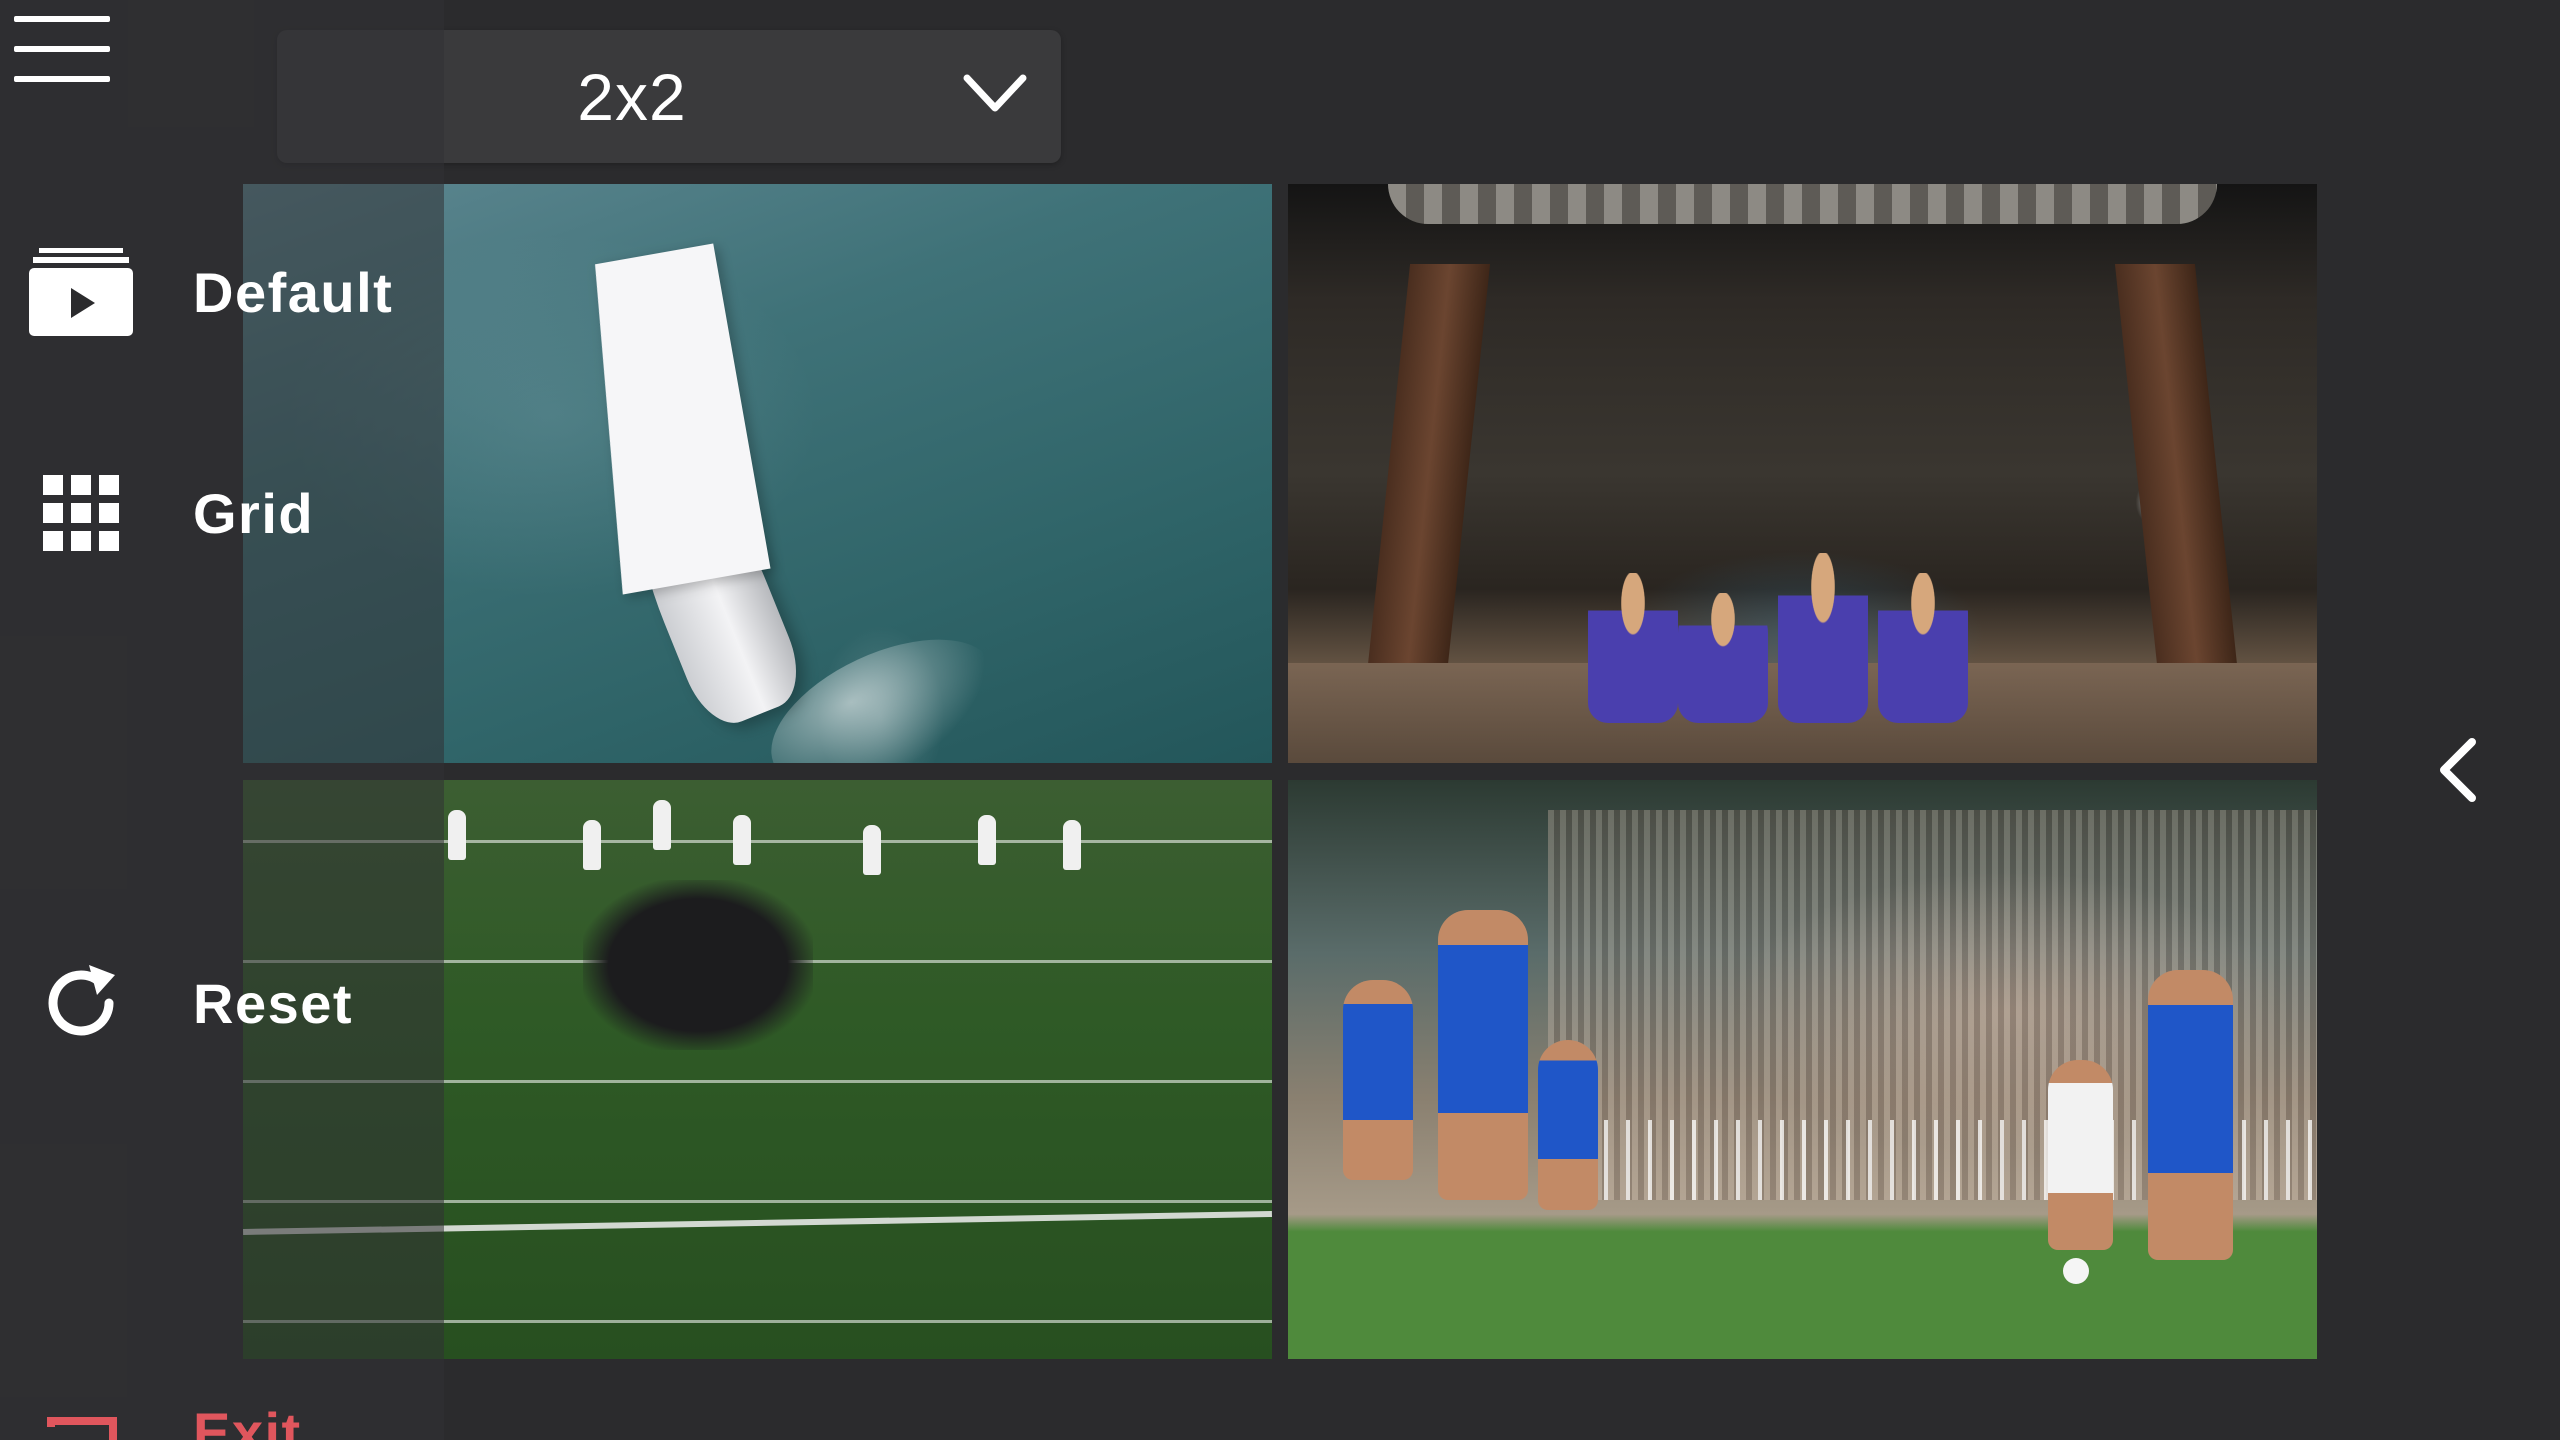 The image size is (2560, 1440). Describe the element at coordinates (81, 1420) in the screenshot. I see `exit-icon` at that location.